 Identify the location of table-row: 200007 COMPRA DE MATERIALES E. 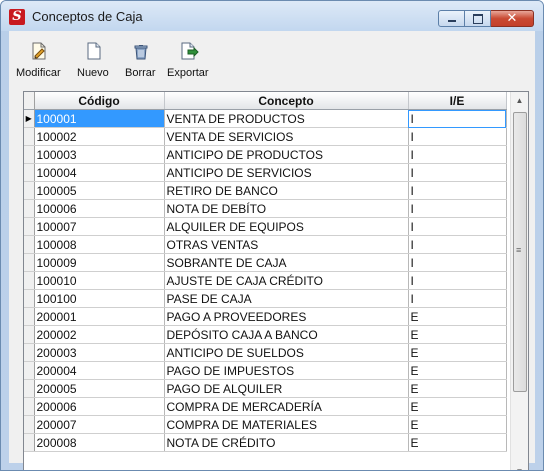
(265, 424).